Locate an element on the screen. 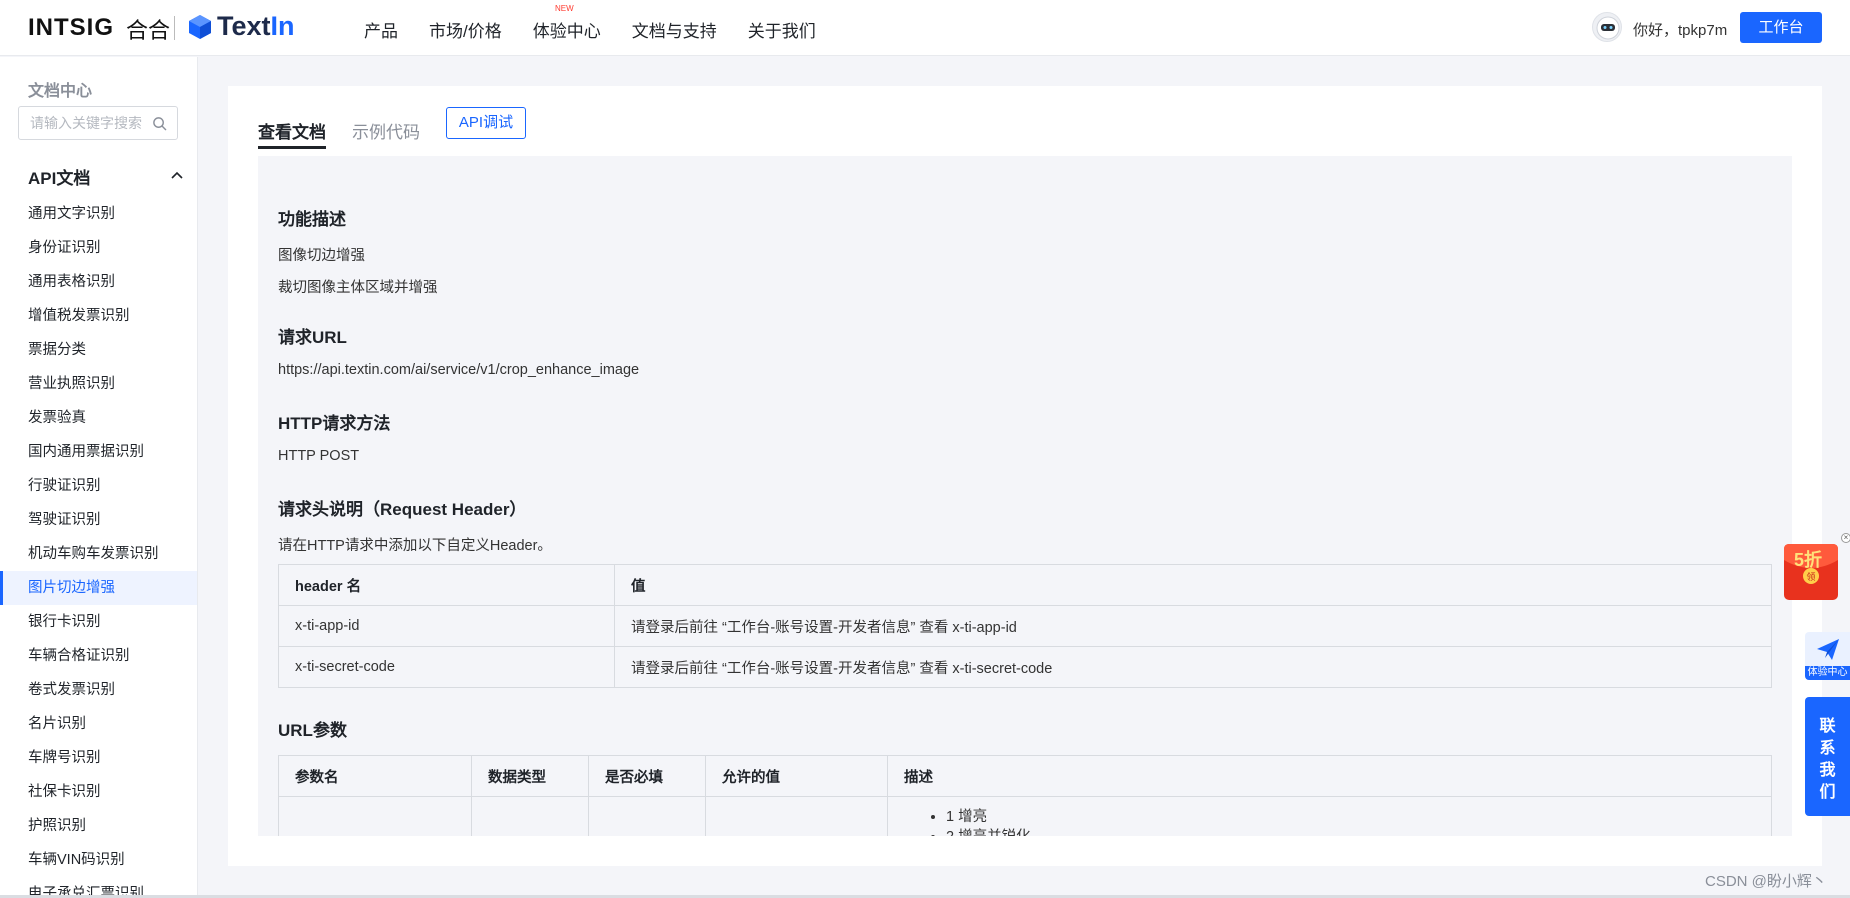 This screenshot has height=898, width=1850. section-heading-http-method: HTTP请求方法 is located at coordinates (334, 423).